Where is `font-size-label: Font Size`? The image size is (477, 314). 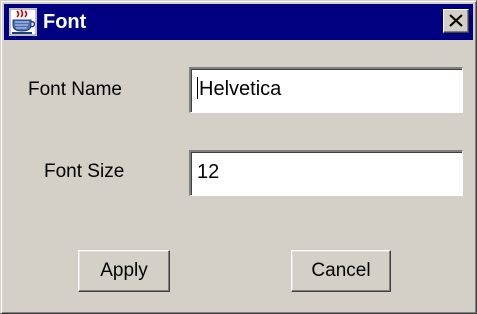 font-size-label: Font Size is located at coordinates (84, 171).